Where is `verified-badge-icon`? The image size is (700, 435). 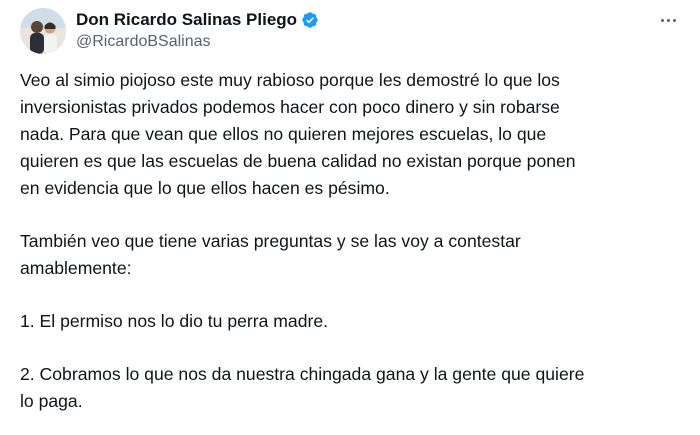
verified-badge-icon is located at coordinates (310, 20).